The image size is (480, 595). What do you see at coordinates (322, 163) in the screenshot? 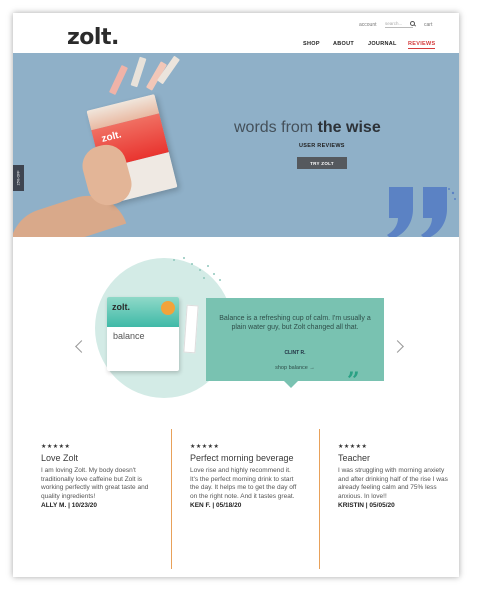
I see `try-zolt-button: TRY ZOLT` at bounding box center [322, 163].